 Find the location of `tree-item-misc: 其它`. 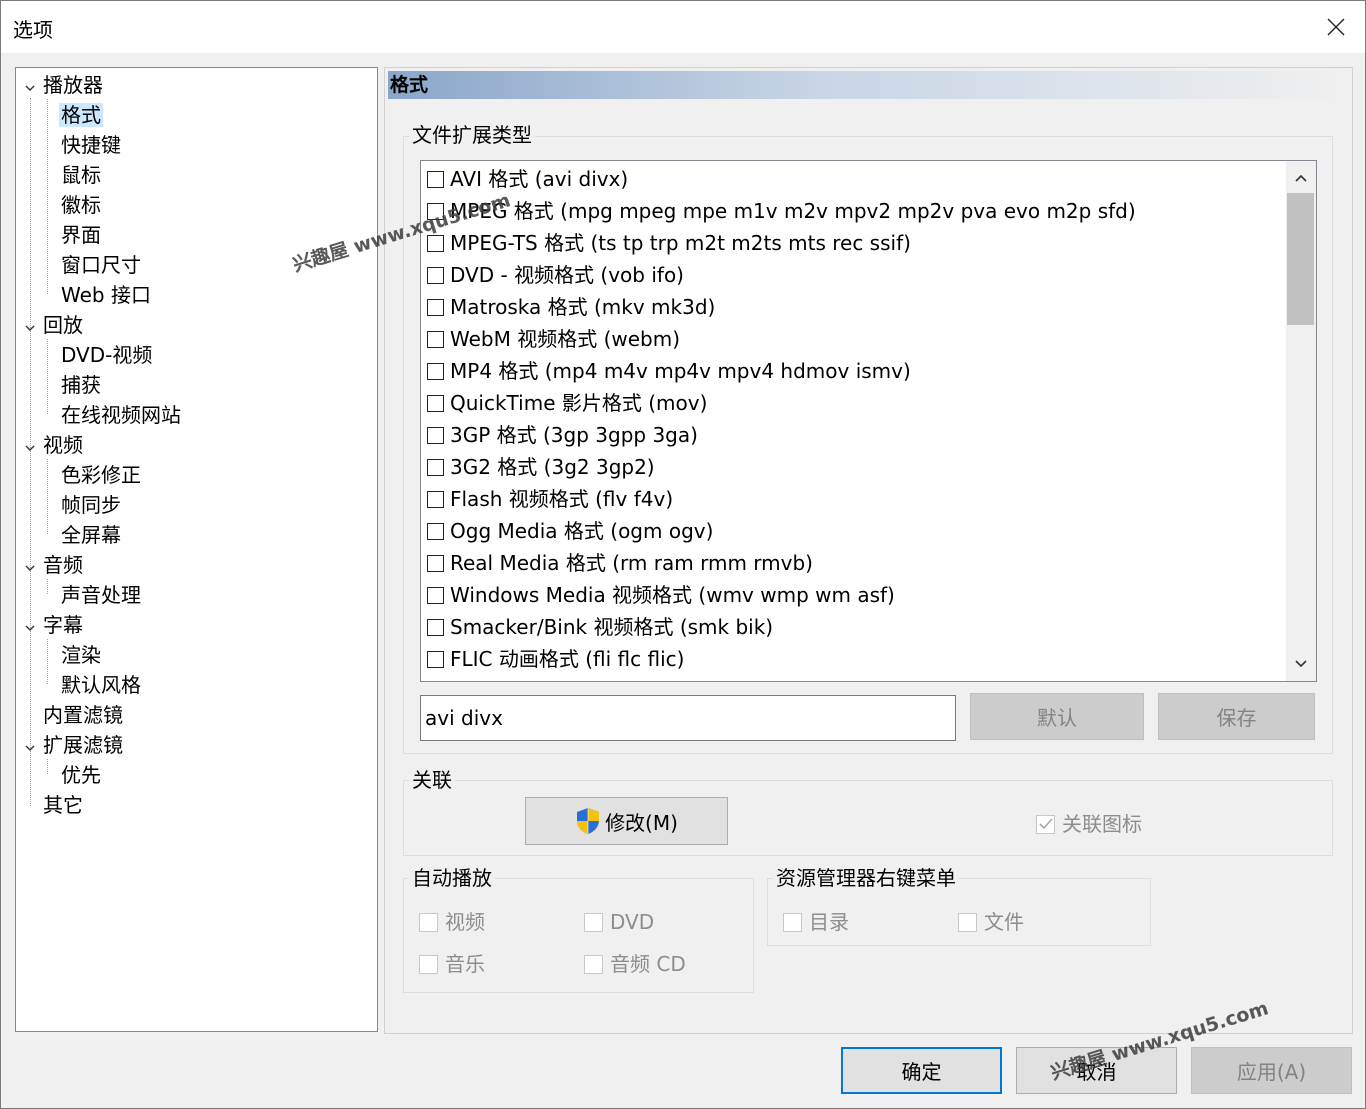

tree-item-misc: 其它 is located at coordinates (63, 805).